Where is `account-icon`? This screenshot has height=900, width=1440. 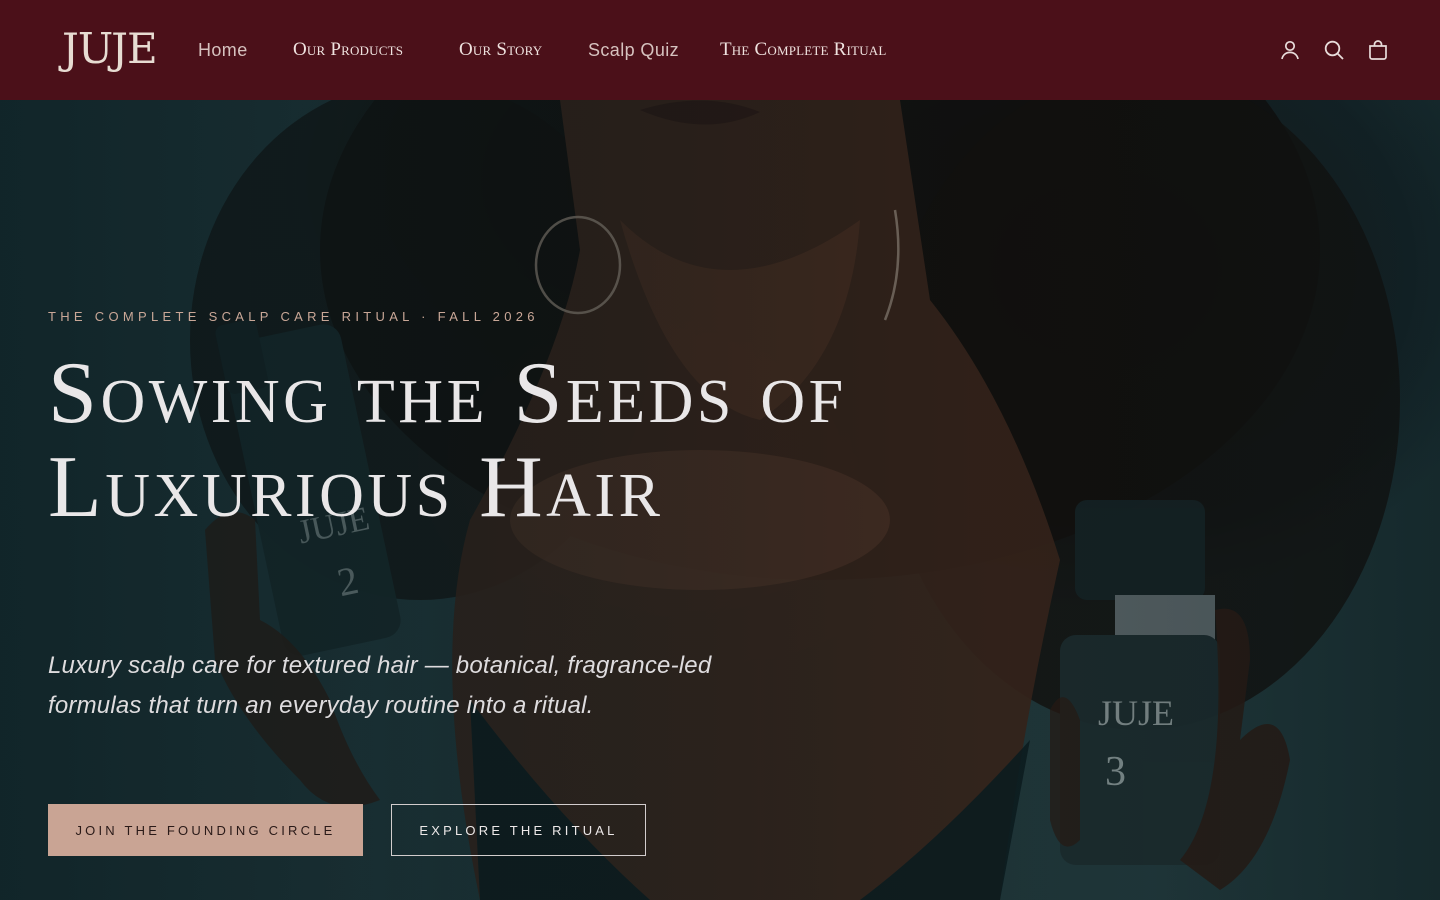 account-icon is located at coordinates (1291, 50).